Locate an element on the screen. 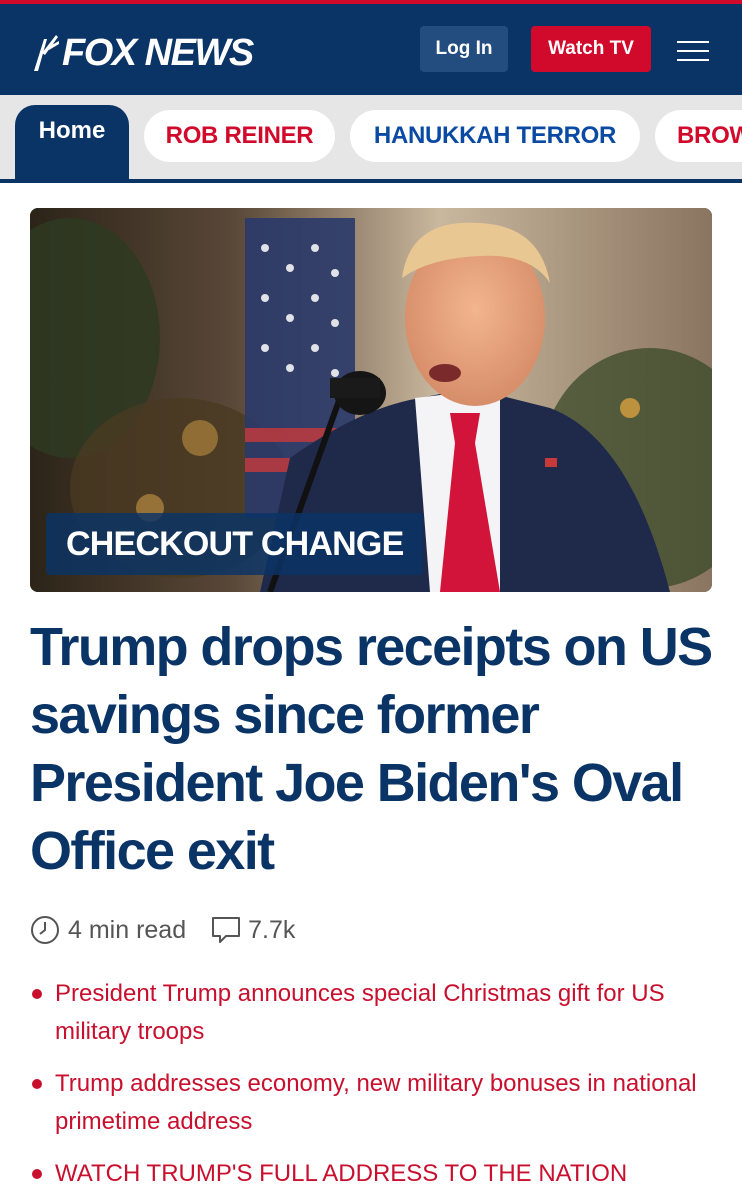 The height and width of the screenshot is (1200, 742). nav-item-rob-reiner: ROB REINER is located at coordinates (239, 136).